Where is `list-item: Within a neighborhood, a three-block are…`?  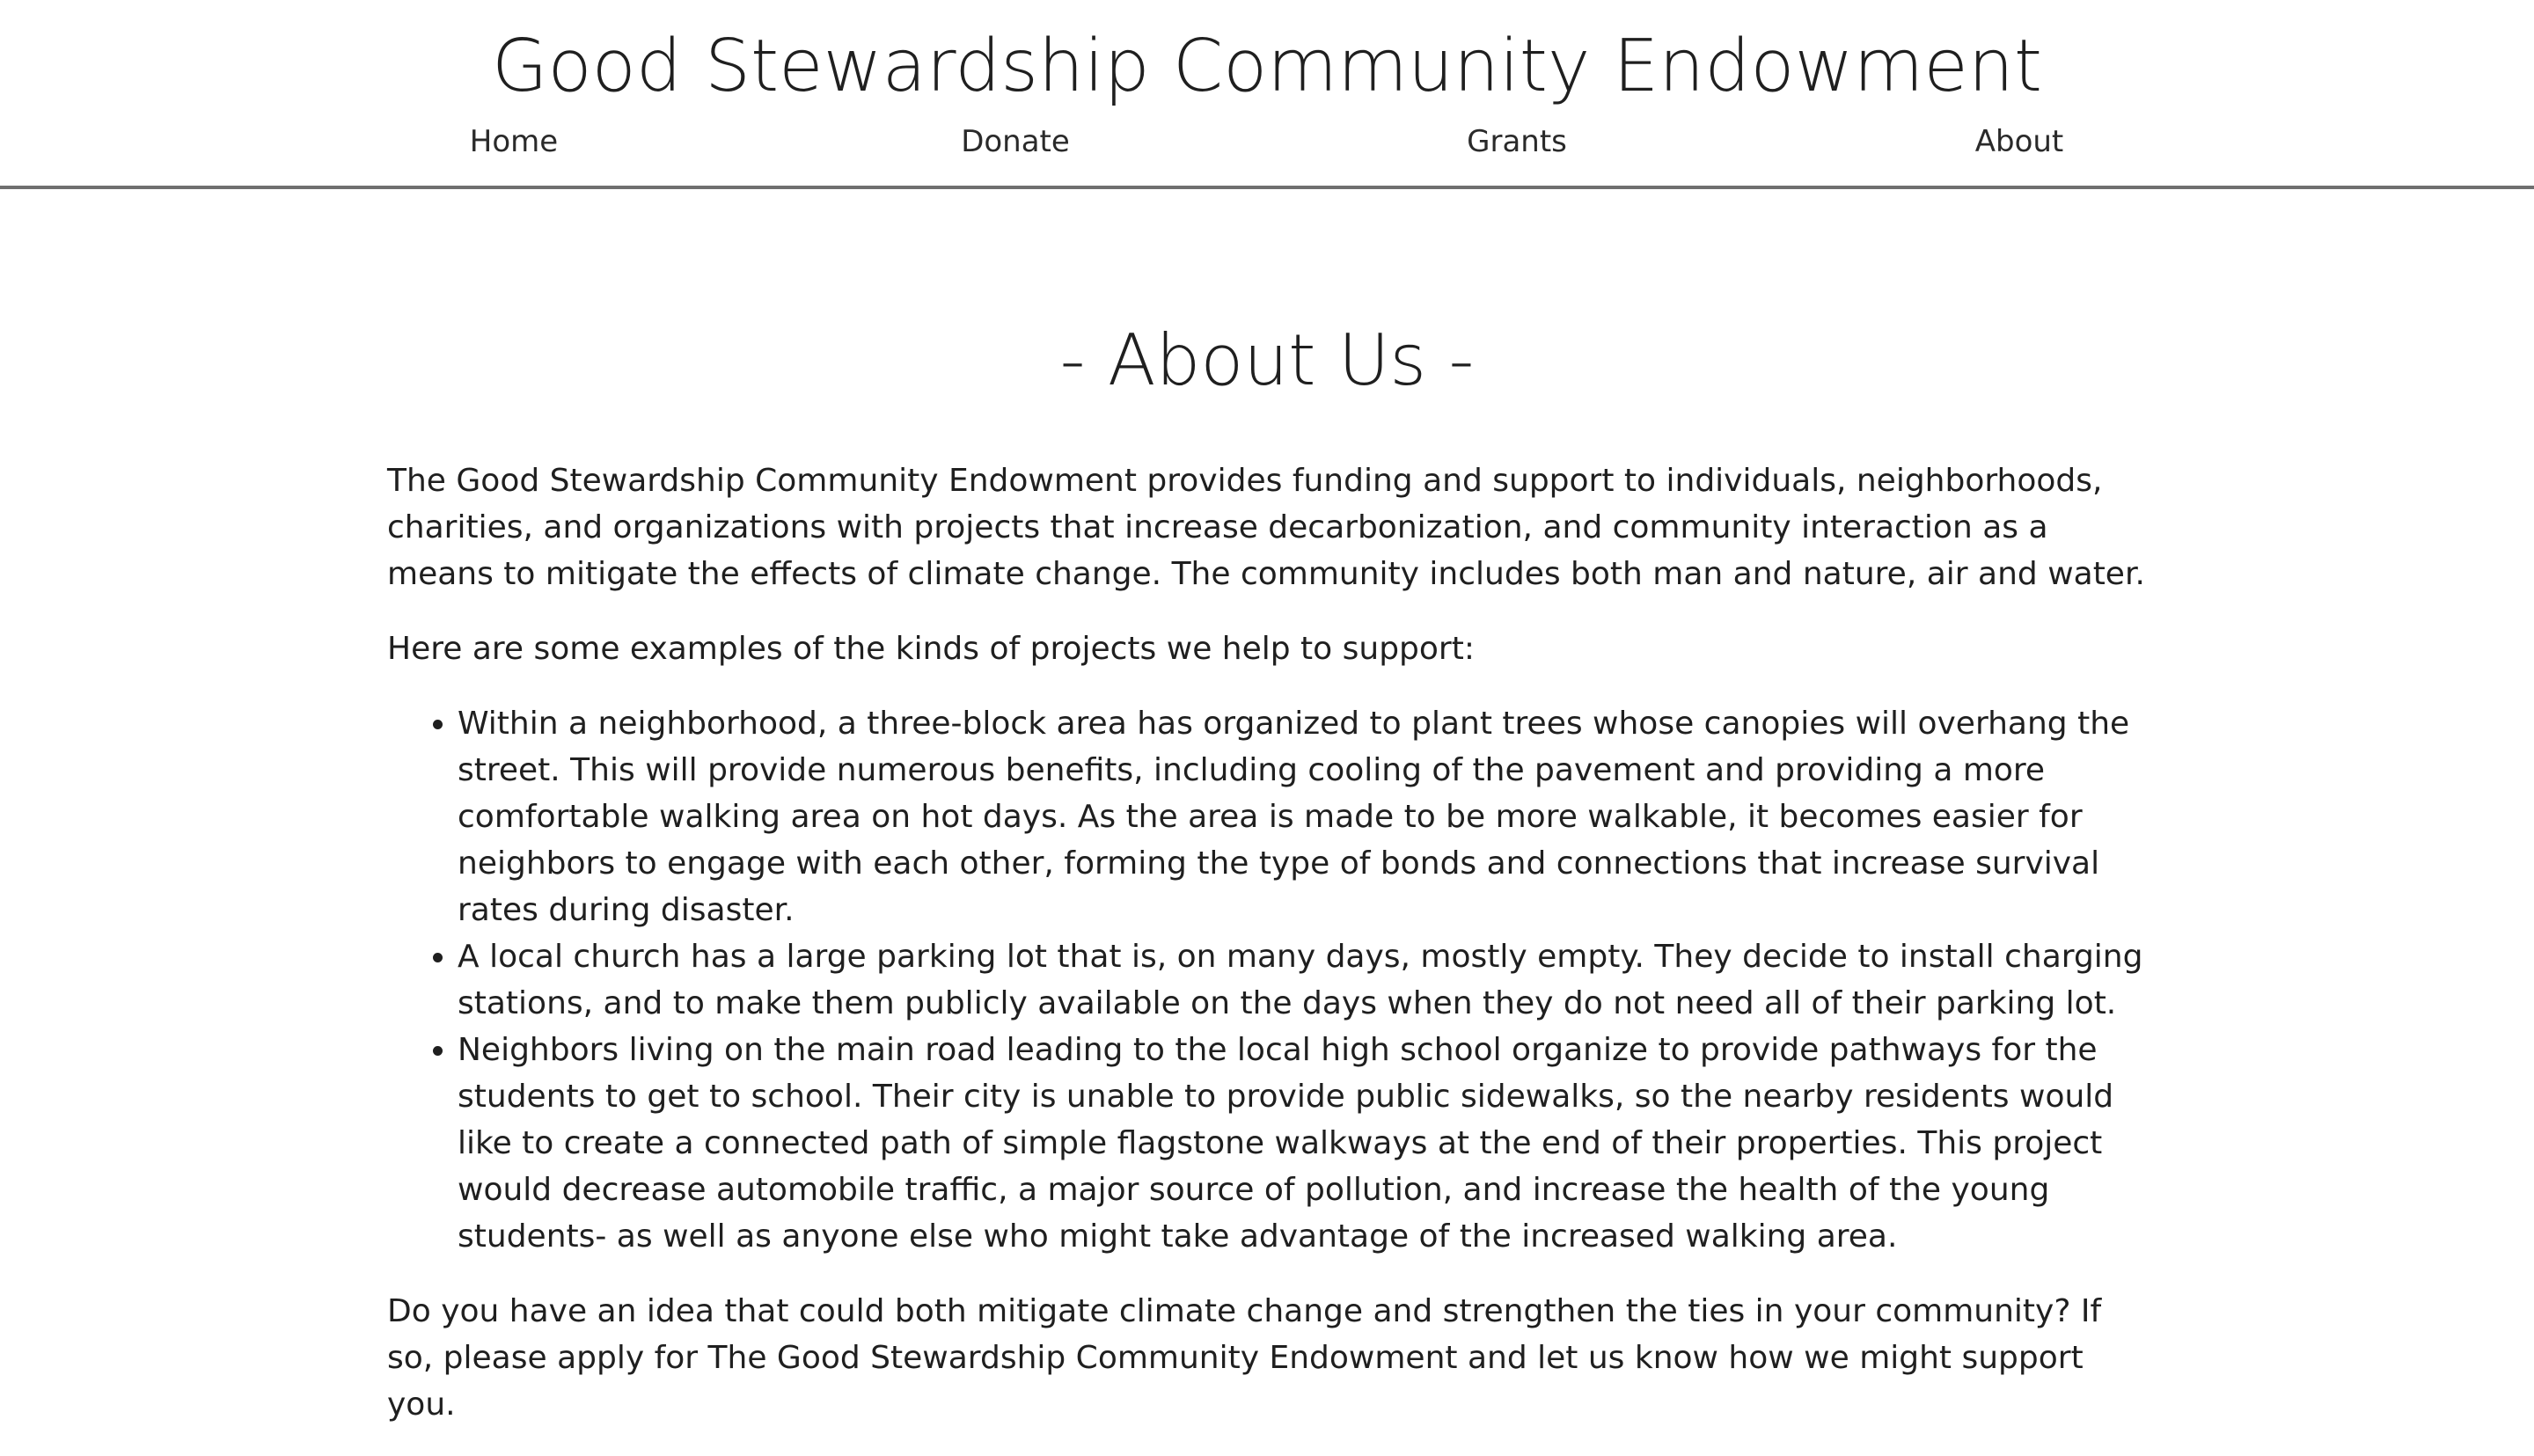
list-item: Within a neighborhood, a three-block are… is located at coordinates (1302, 816).